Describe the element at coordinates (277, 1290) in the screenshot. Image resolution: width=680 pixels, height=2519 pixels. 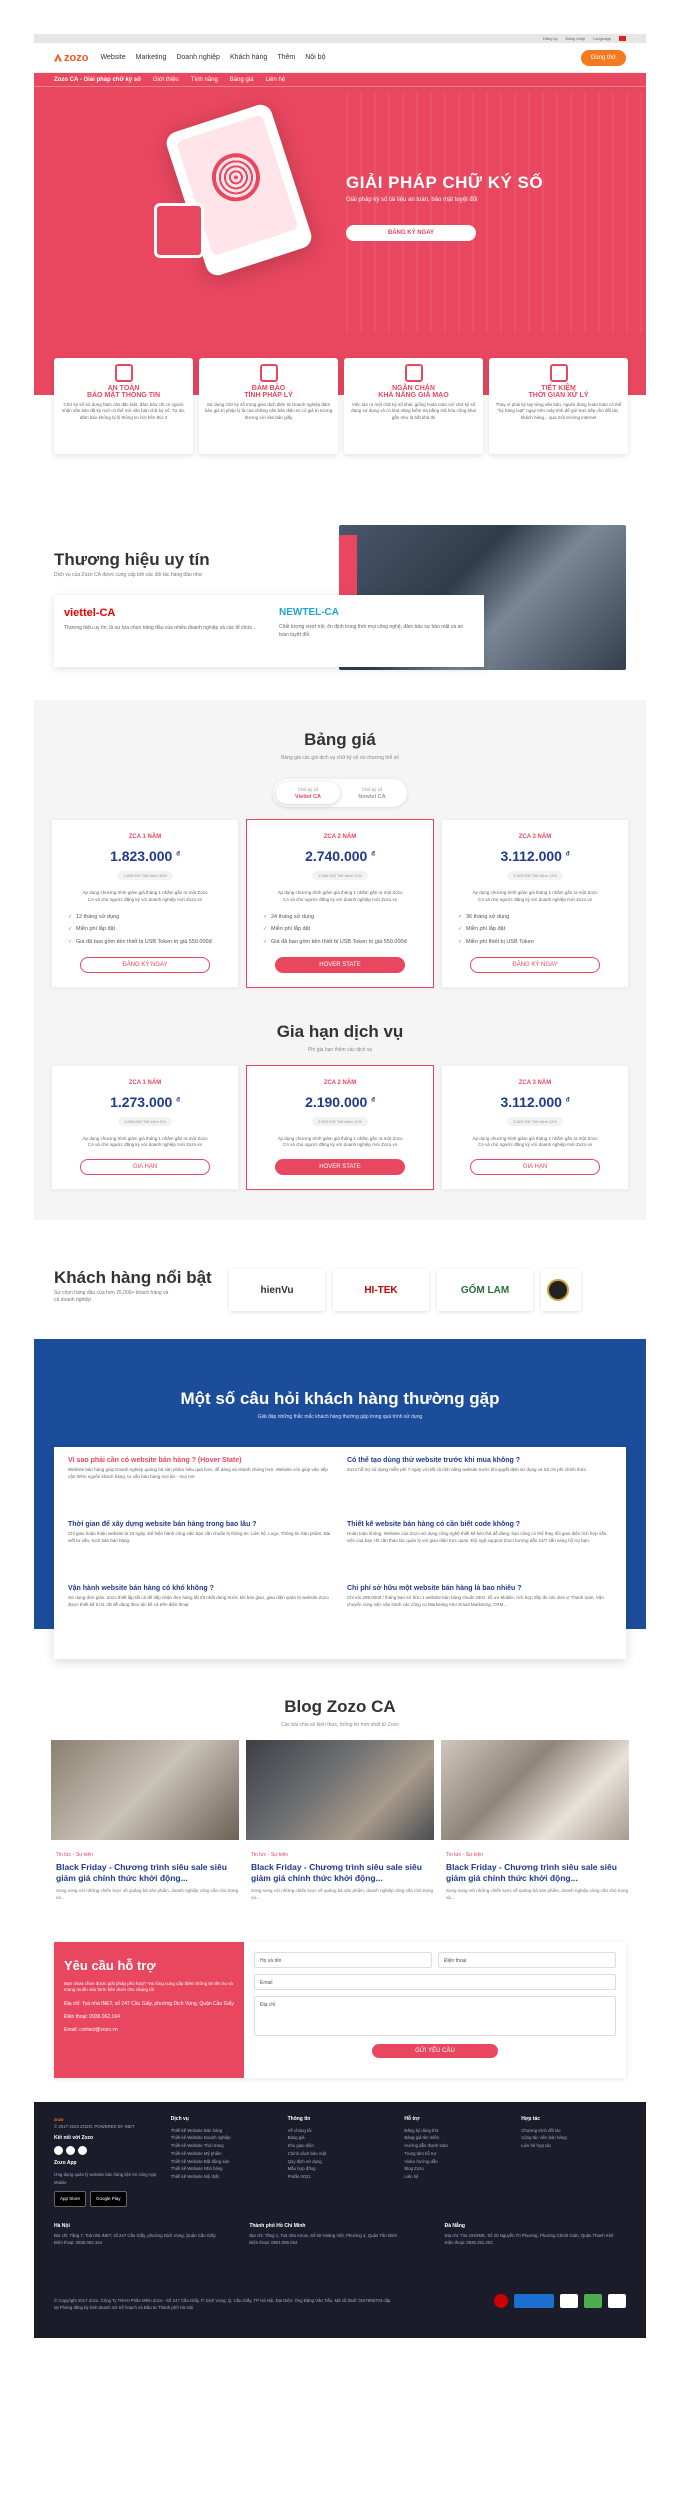
I see `customer-logo: hienVu` at that location.